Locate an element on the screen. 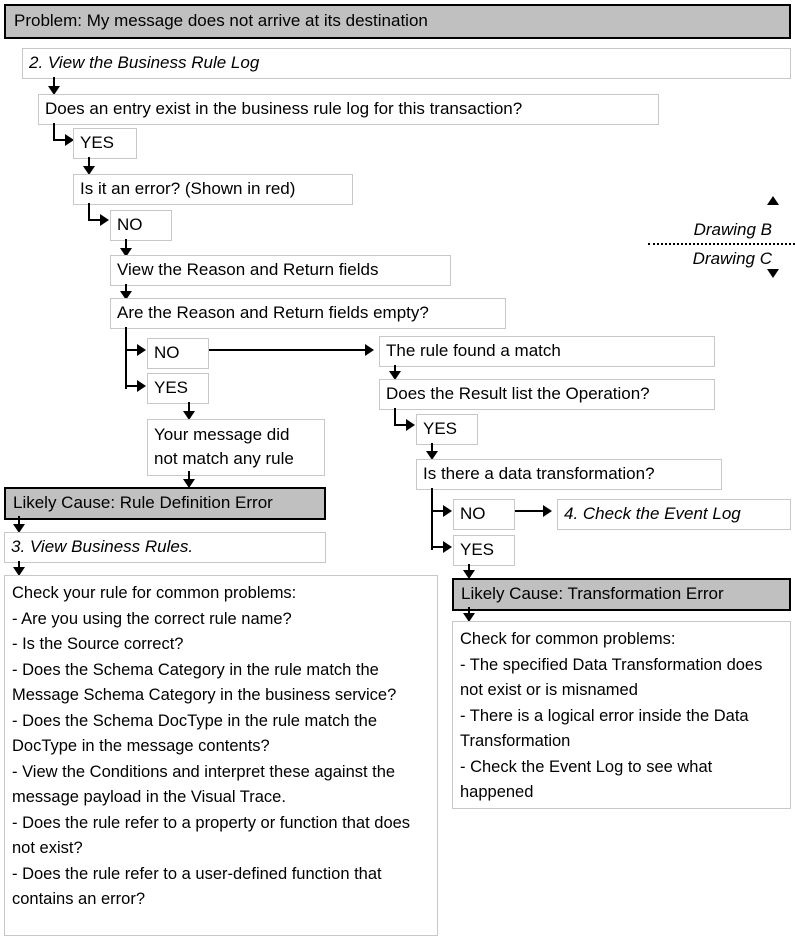 This screenshot has height=940, width=795. checklist-item: - Is the Source correct? is located at coordinates (98, 644).